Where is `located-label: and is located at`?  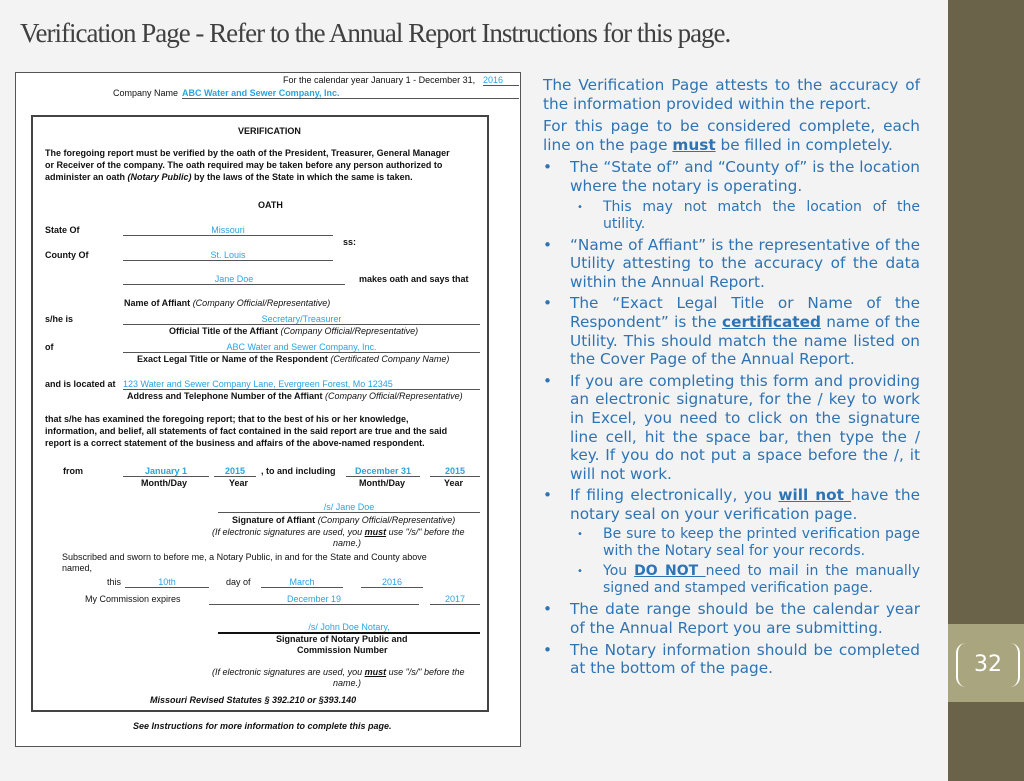 located-label: and is located at is located at coordinates (80, 384).